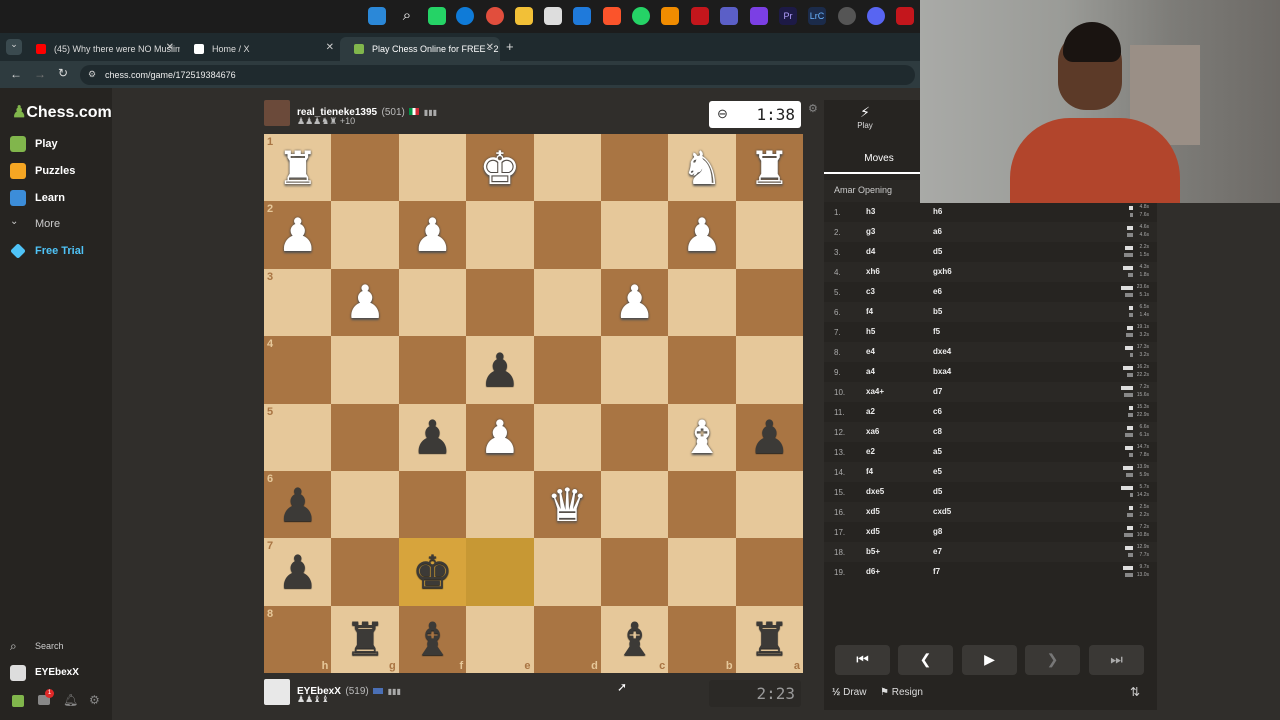 This screenshot has height=720, width=1280. What do you see at coordinates (905, 16) in the screenshot?
I see `app-red2-icon` at bounding box center [905, 16].